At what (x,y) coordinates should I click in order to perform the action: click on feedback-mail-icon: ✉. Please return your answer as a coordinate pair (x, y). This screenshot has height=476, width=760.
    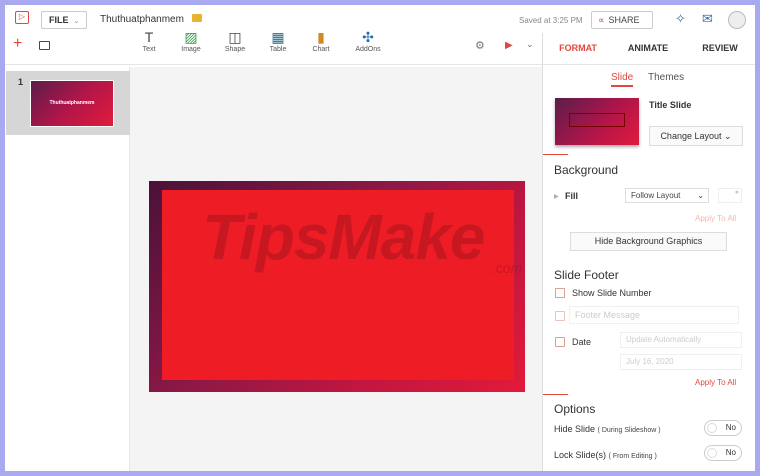
    Looking at the image, I should click on (707, 19).